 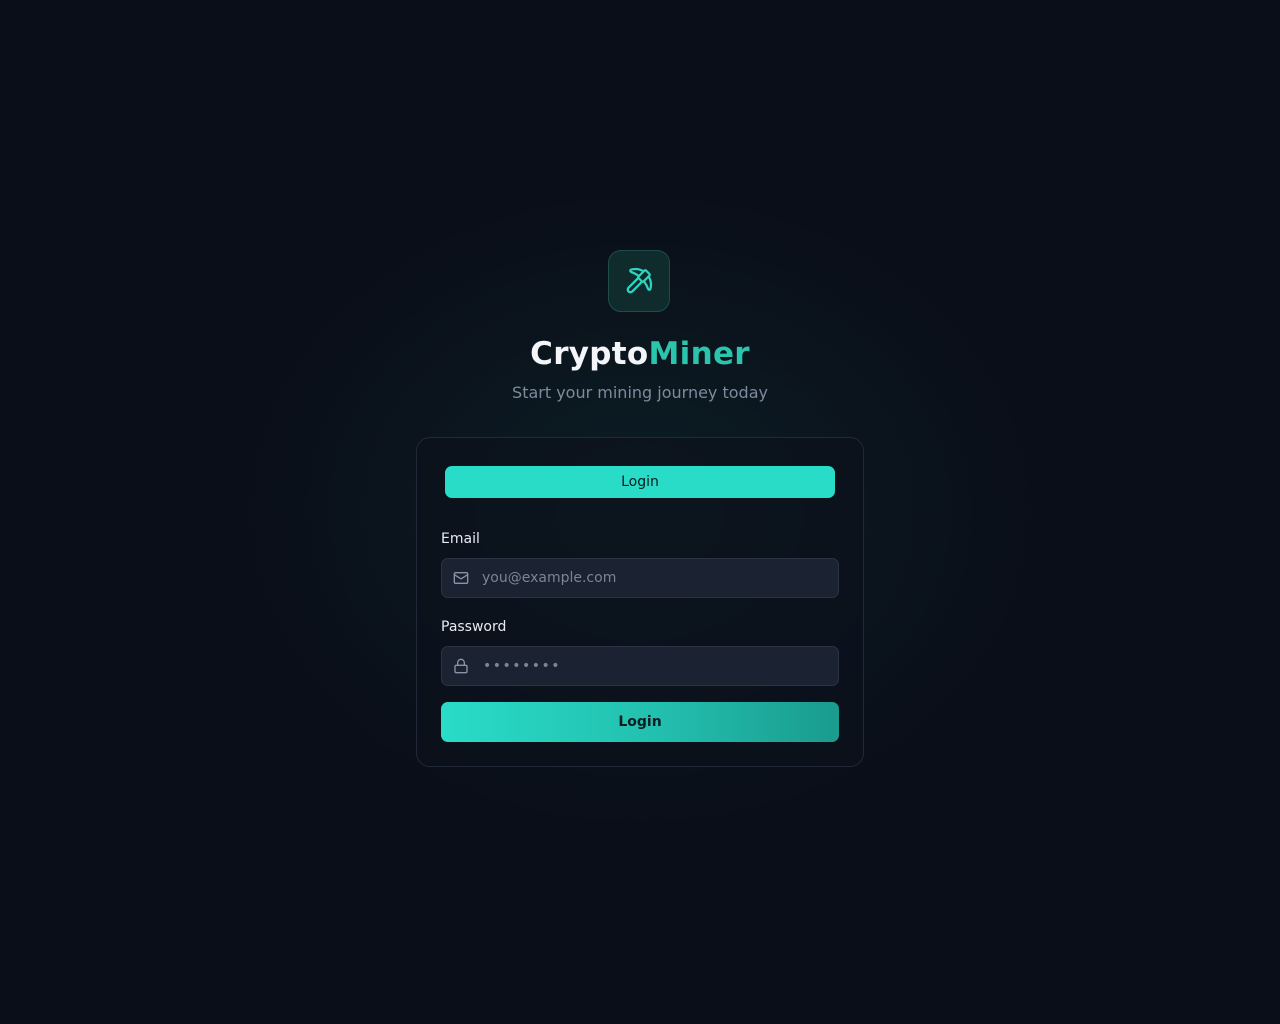 I want to click on app-title: CryptoMiner, so click(x=640, y=354).